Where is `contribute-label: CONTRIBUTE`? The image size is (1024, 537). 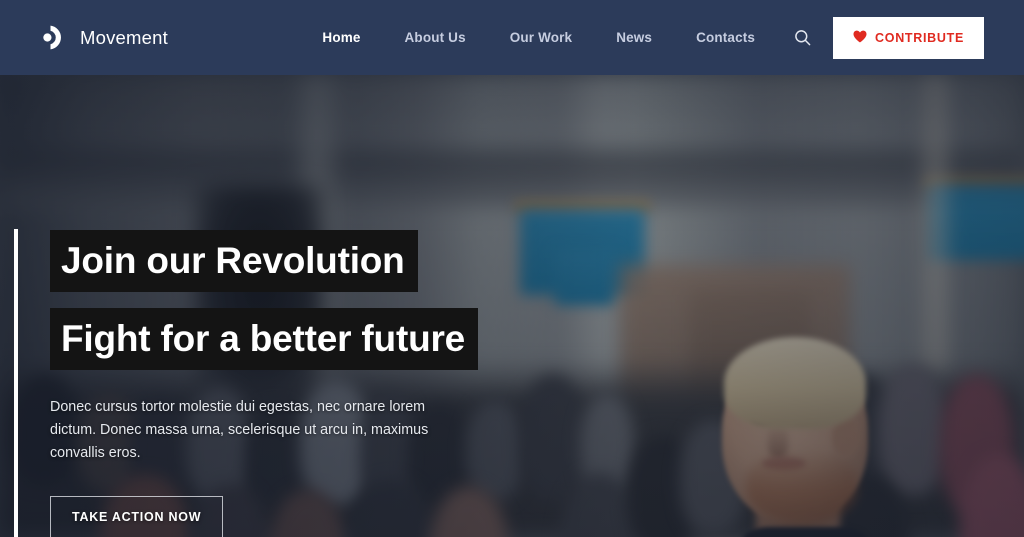 contribute-label: CONTRIBUTE is located at coordinates (919, 37).